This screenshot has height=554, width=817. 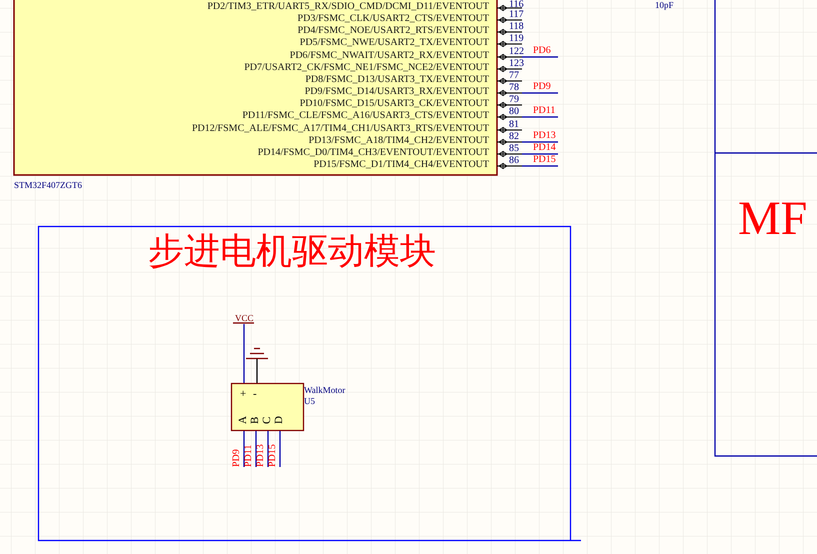 What do you see at coordinates (255, 394) in the screenshot?
I see `pin-name: -` at bounding box center [255, 394].